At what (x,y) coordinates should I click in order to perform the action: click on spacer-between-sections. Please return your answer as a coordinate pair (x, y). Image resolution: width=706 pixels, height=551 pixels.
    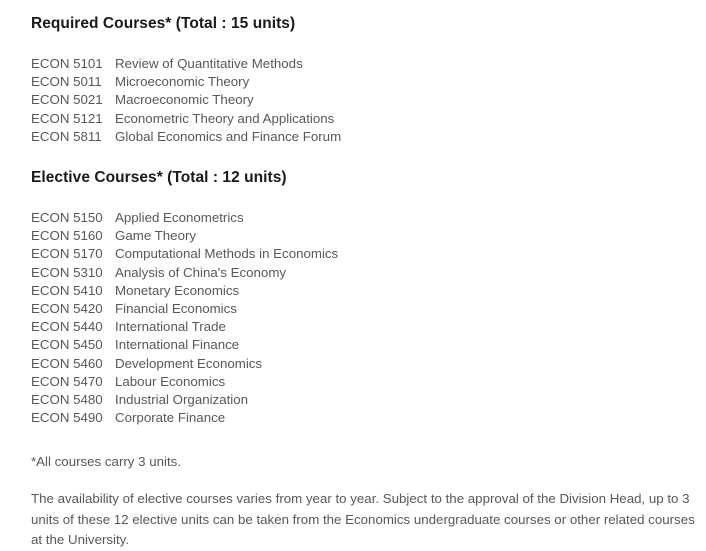
    Looking at the image, I should click on (364, 157).